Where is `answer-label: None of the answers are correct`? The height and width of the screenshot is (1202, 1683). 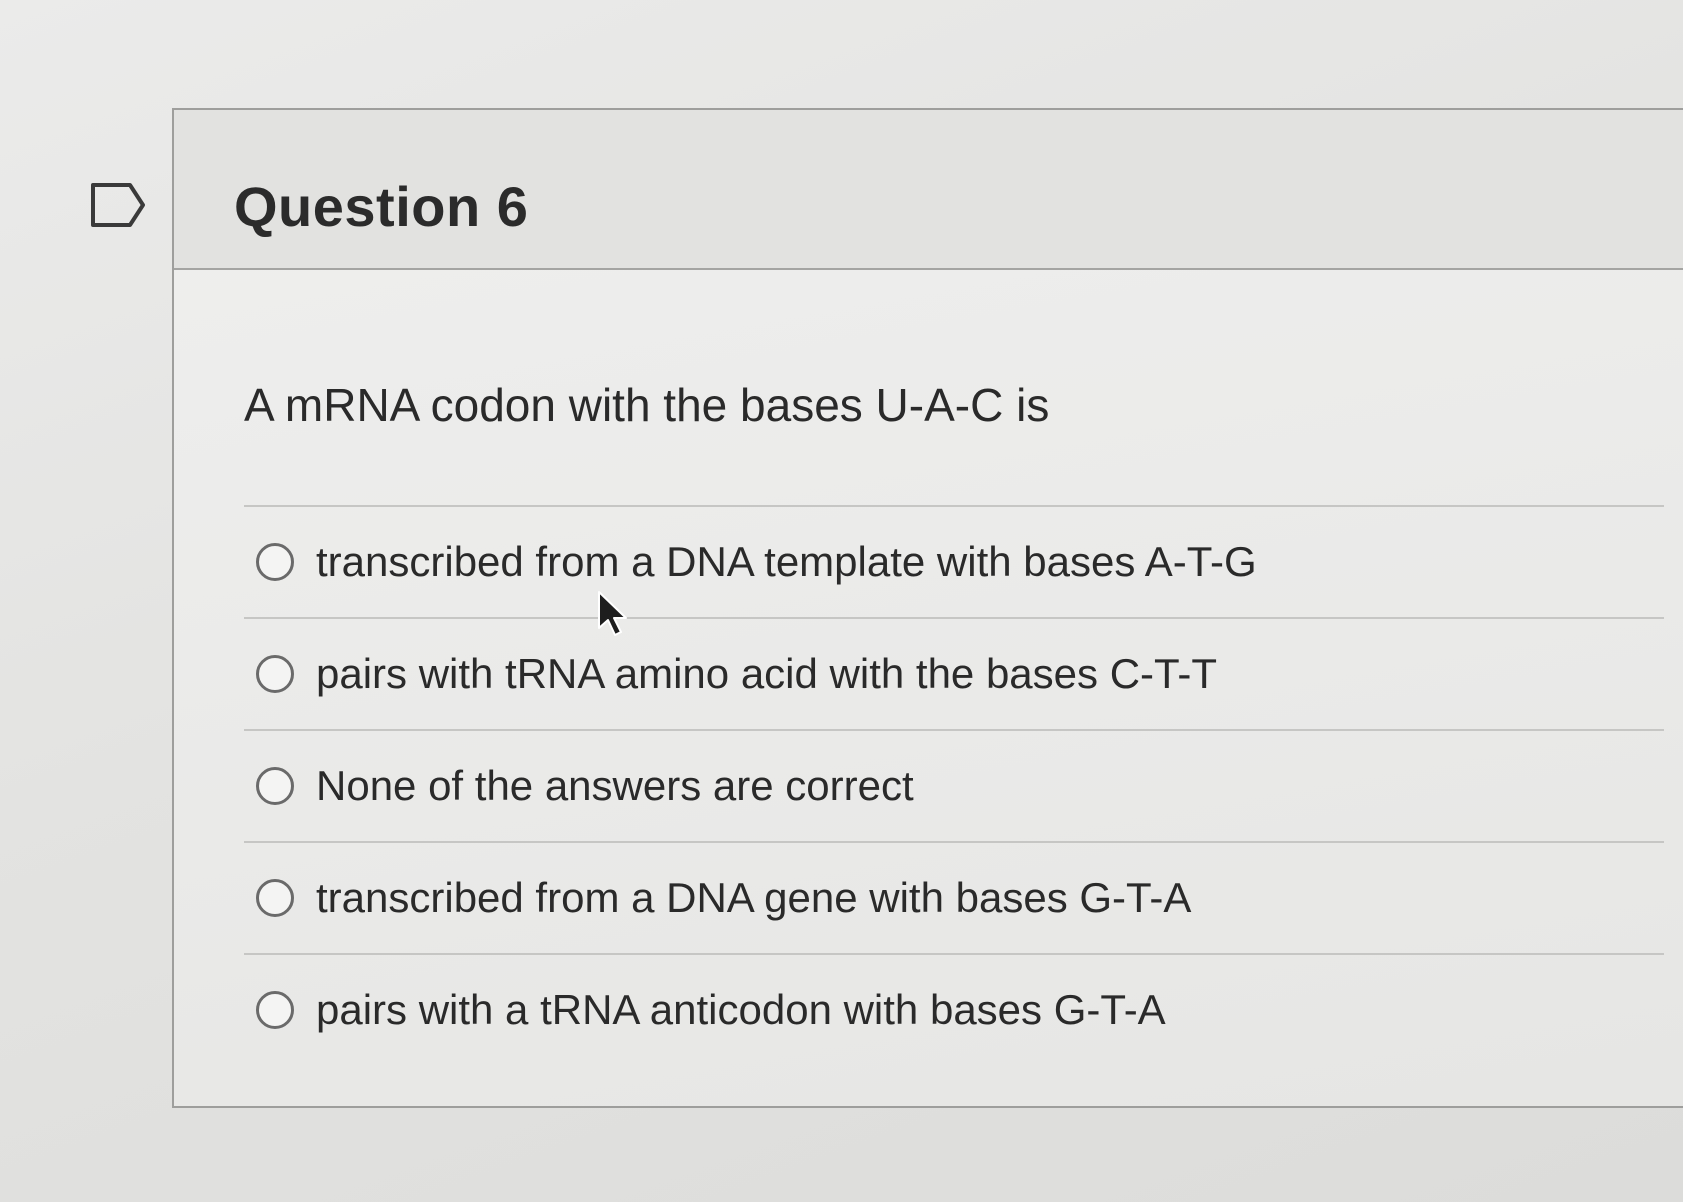 answer-label: None of the answers are correct is located at coordinates (615, 786).